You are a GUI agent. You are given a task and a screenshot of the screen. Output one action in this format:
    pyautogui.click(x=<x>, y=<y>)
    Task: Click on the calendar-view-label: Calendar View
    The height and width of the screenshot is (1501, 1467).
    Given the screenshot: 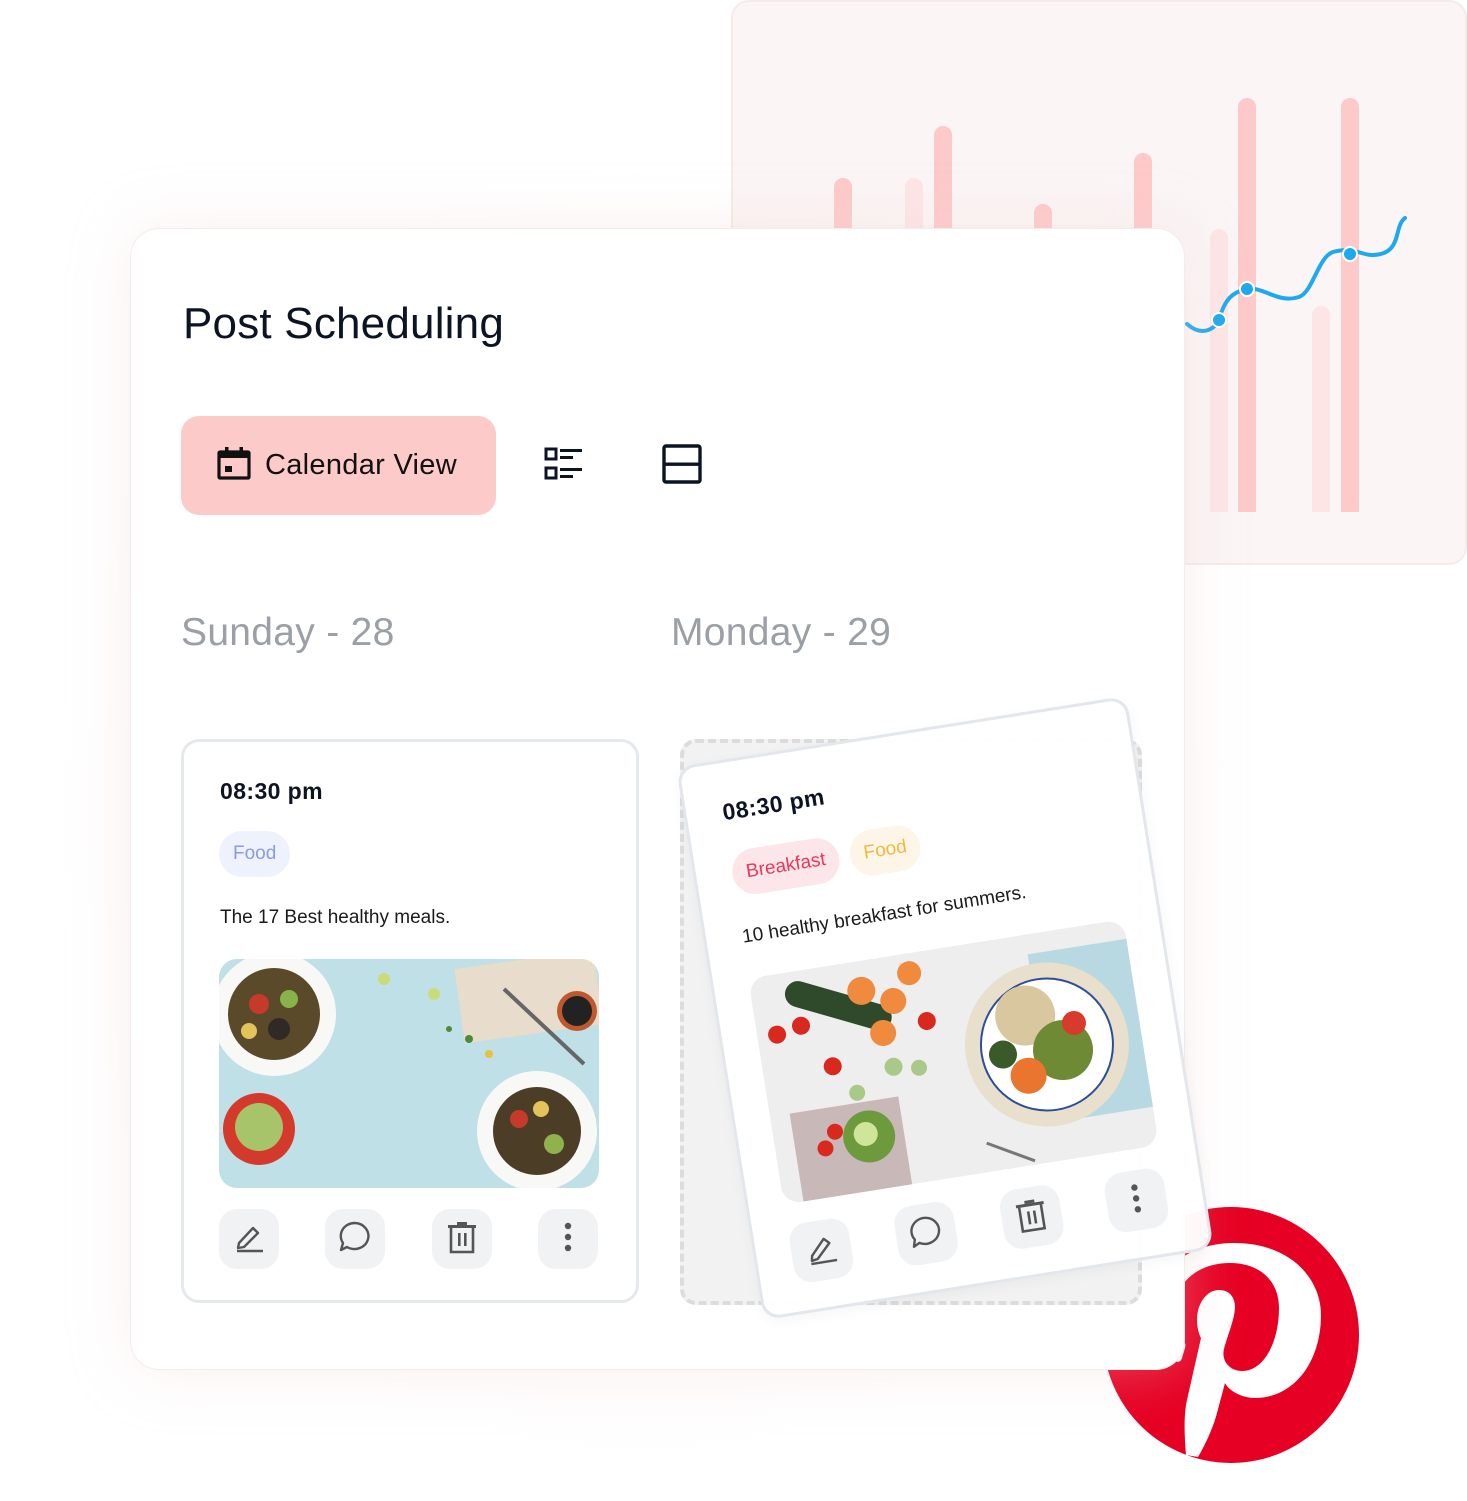 What is the action you would take?
    pyautogui.click(x=361, y=465)
    